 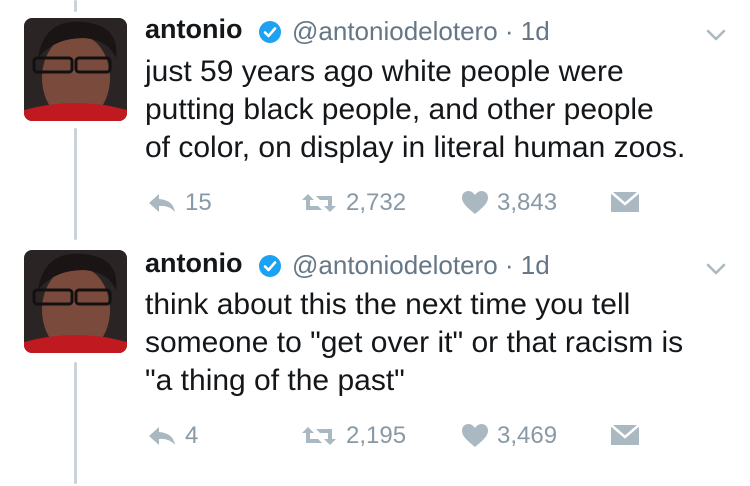 What do you see at coordinates (527, 435) in the screenshot?
I see `like-count: 3,469` at bounding box center [527, 435].